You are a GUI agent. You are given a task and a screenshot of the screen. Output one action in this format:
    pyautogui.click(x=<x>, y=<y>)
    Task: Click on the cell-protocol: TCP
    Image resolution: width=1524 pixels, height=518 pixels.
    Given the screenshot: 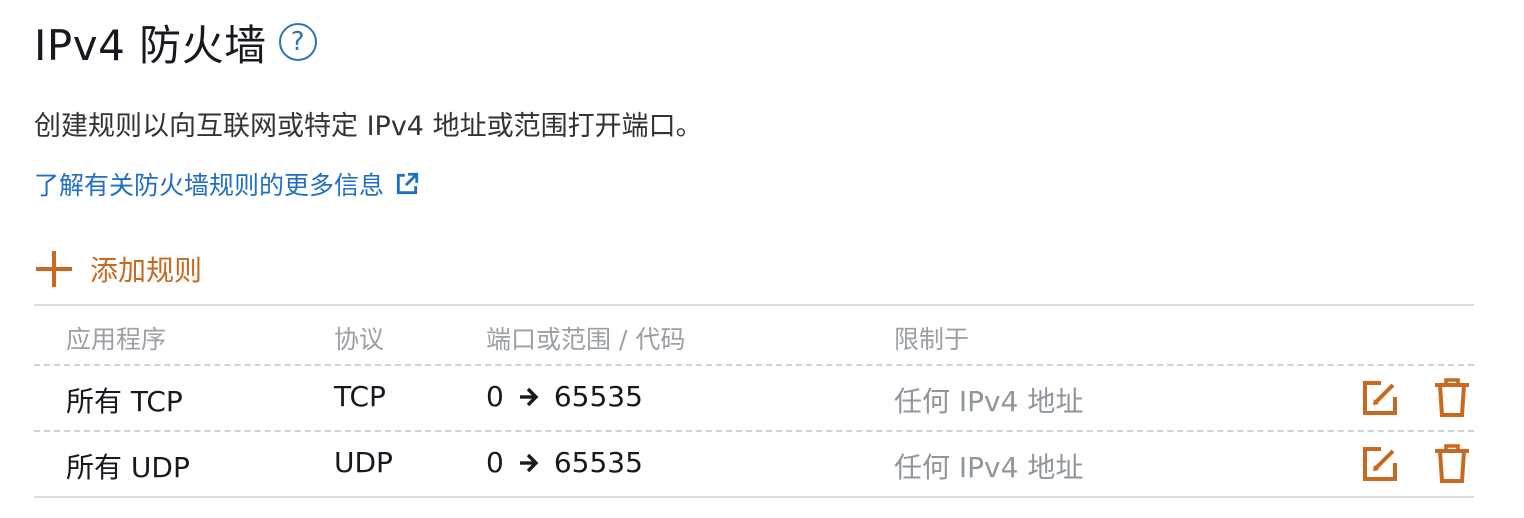 What is the action you would take?
    pyautogui.click(x=360, y=396)
    